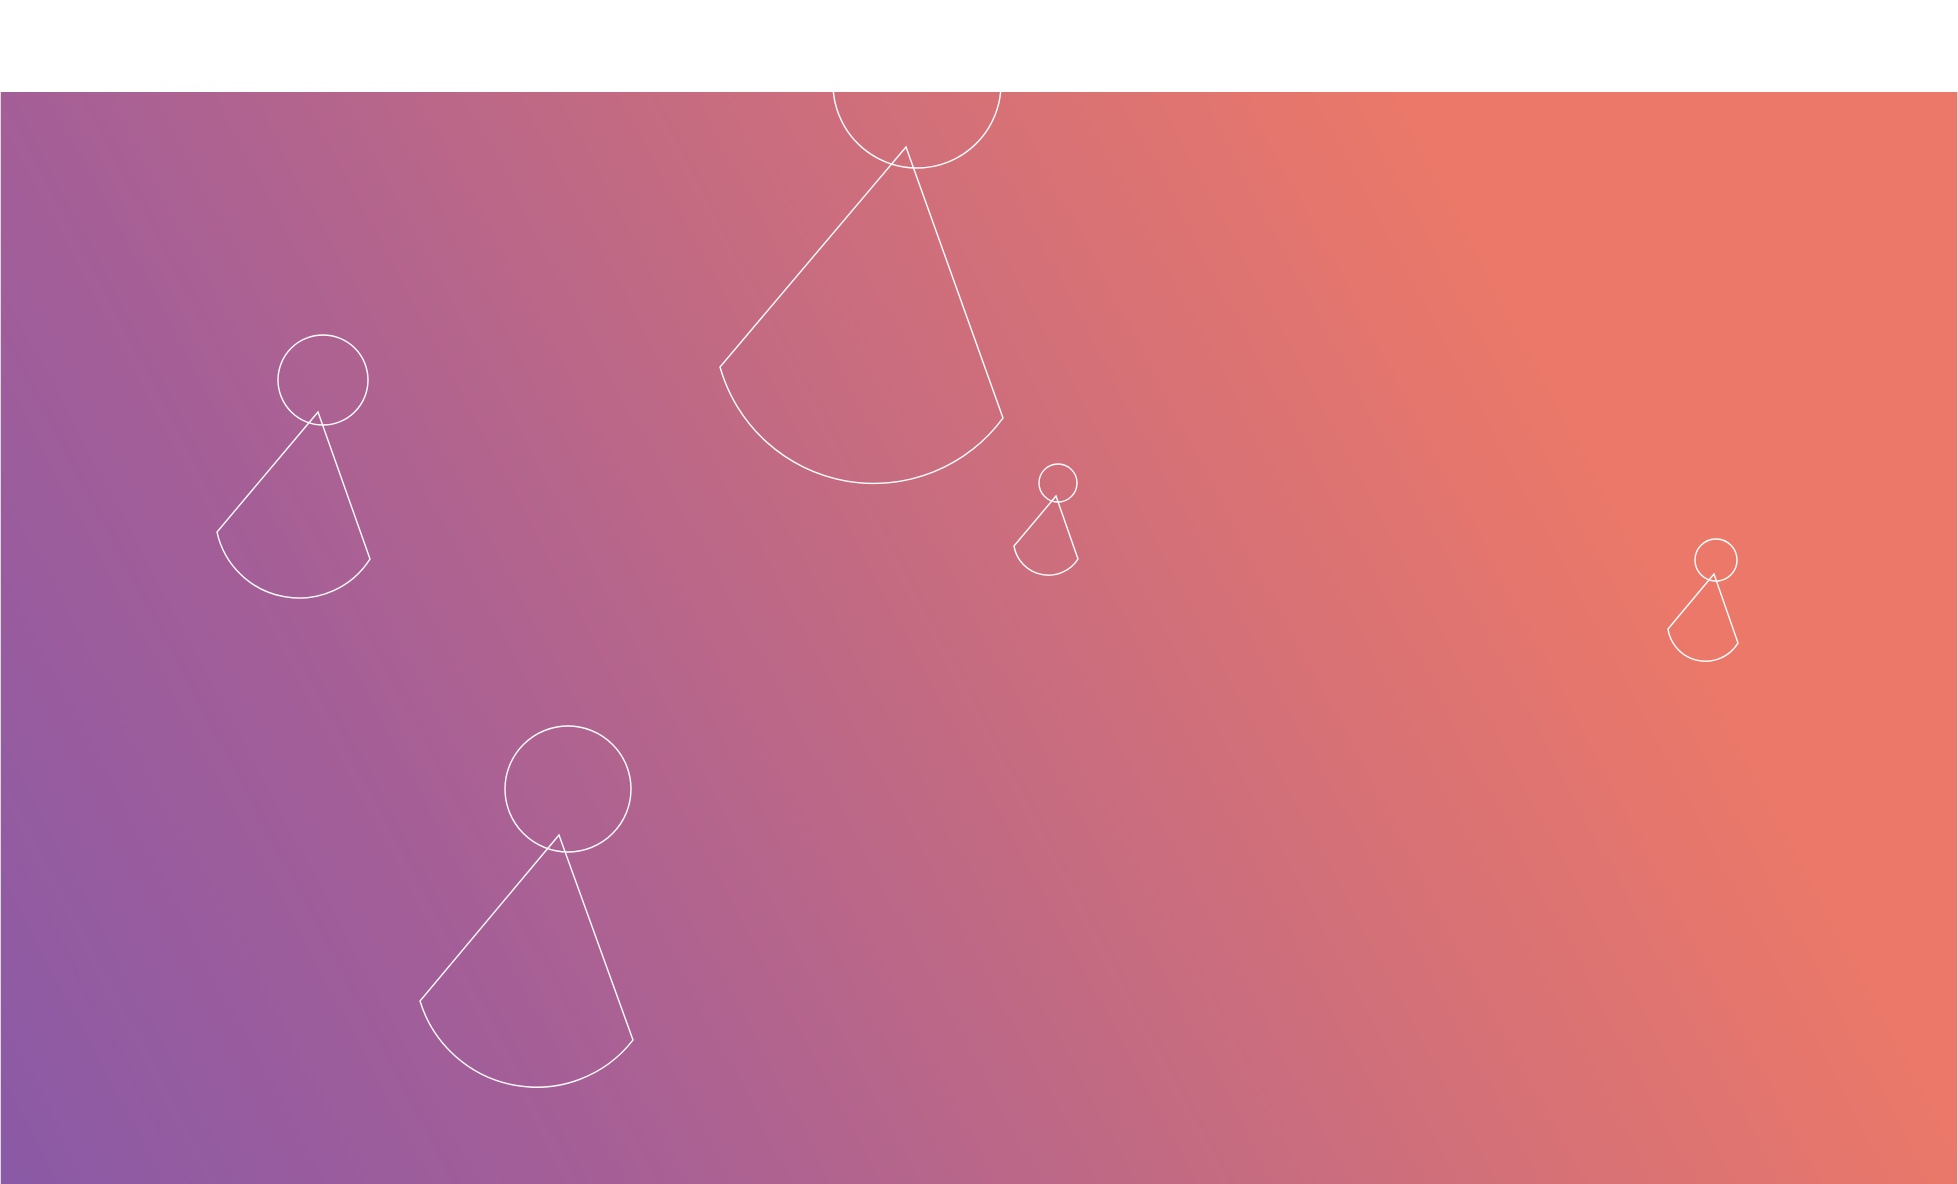  I want to click on person-icon-small-right, so click(1703, 600).